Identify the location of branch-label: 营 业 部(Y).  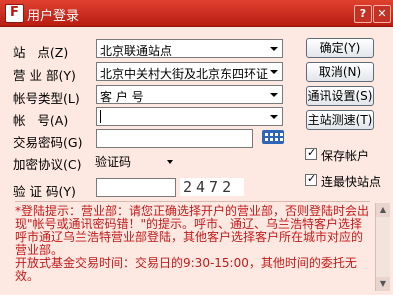
(44, 75).